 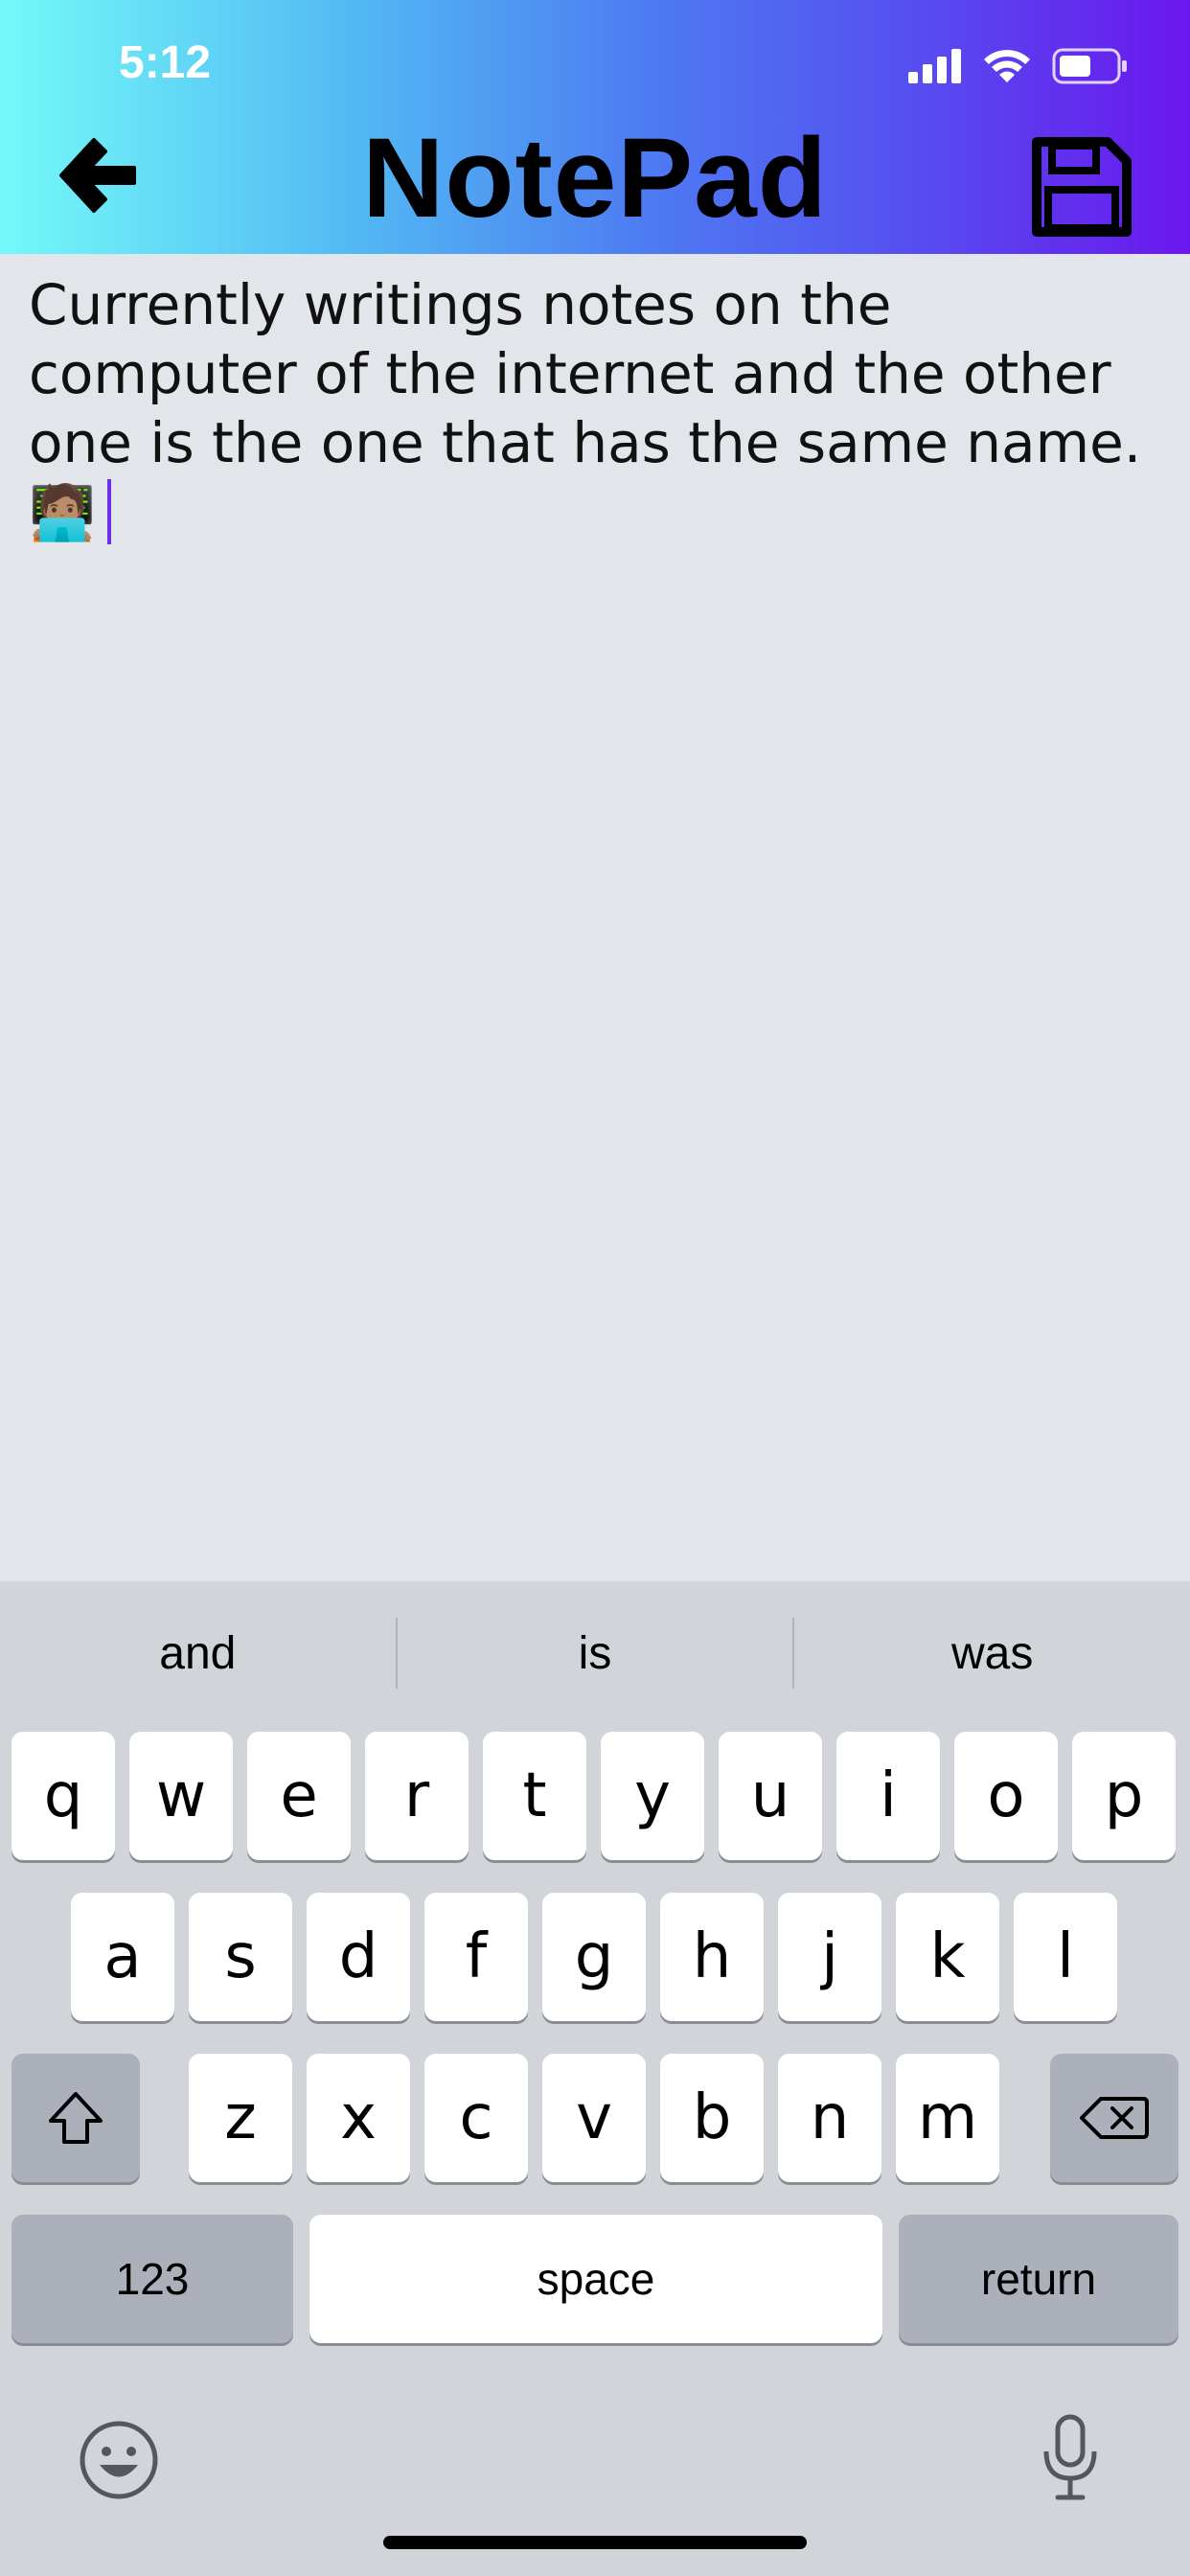 What do you see at coordinates (935, 66) in the screenshot?
I see `cellular-signal-icon` at bounding box center [935, 66].